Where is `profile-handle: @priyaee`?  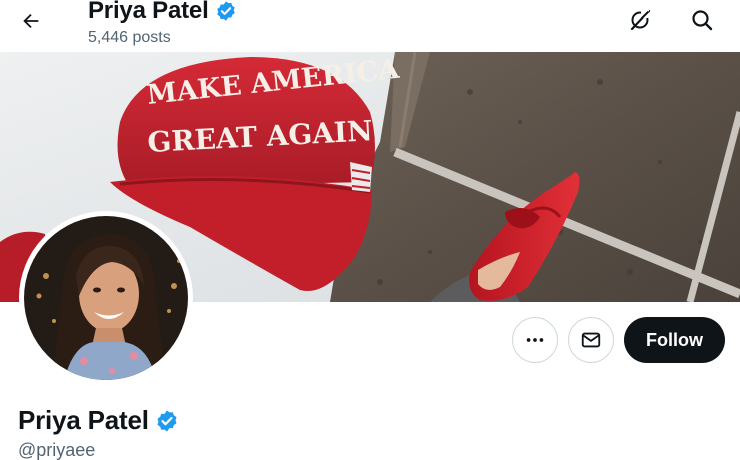 profile-handle: @priyaee is located at coordinates (57, 450).